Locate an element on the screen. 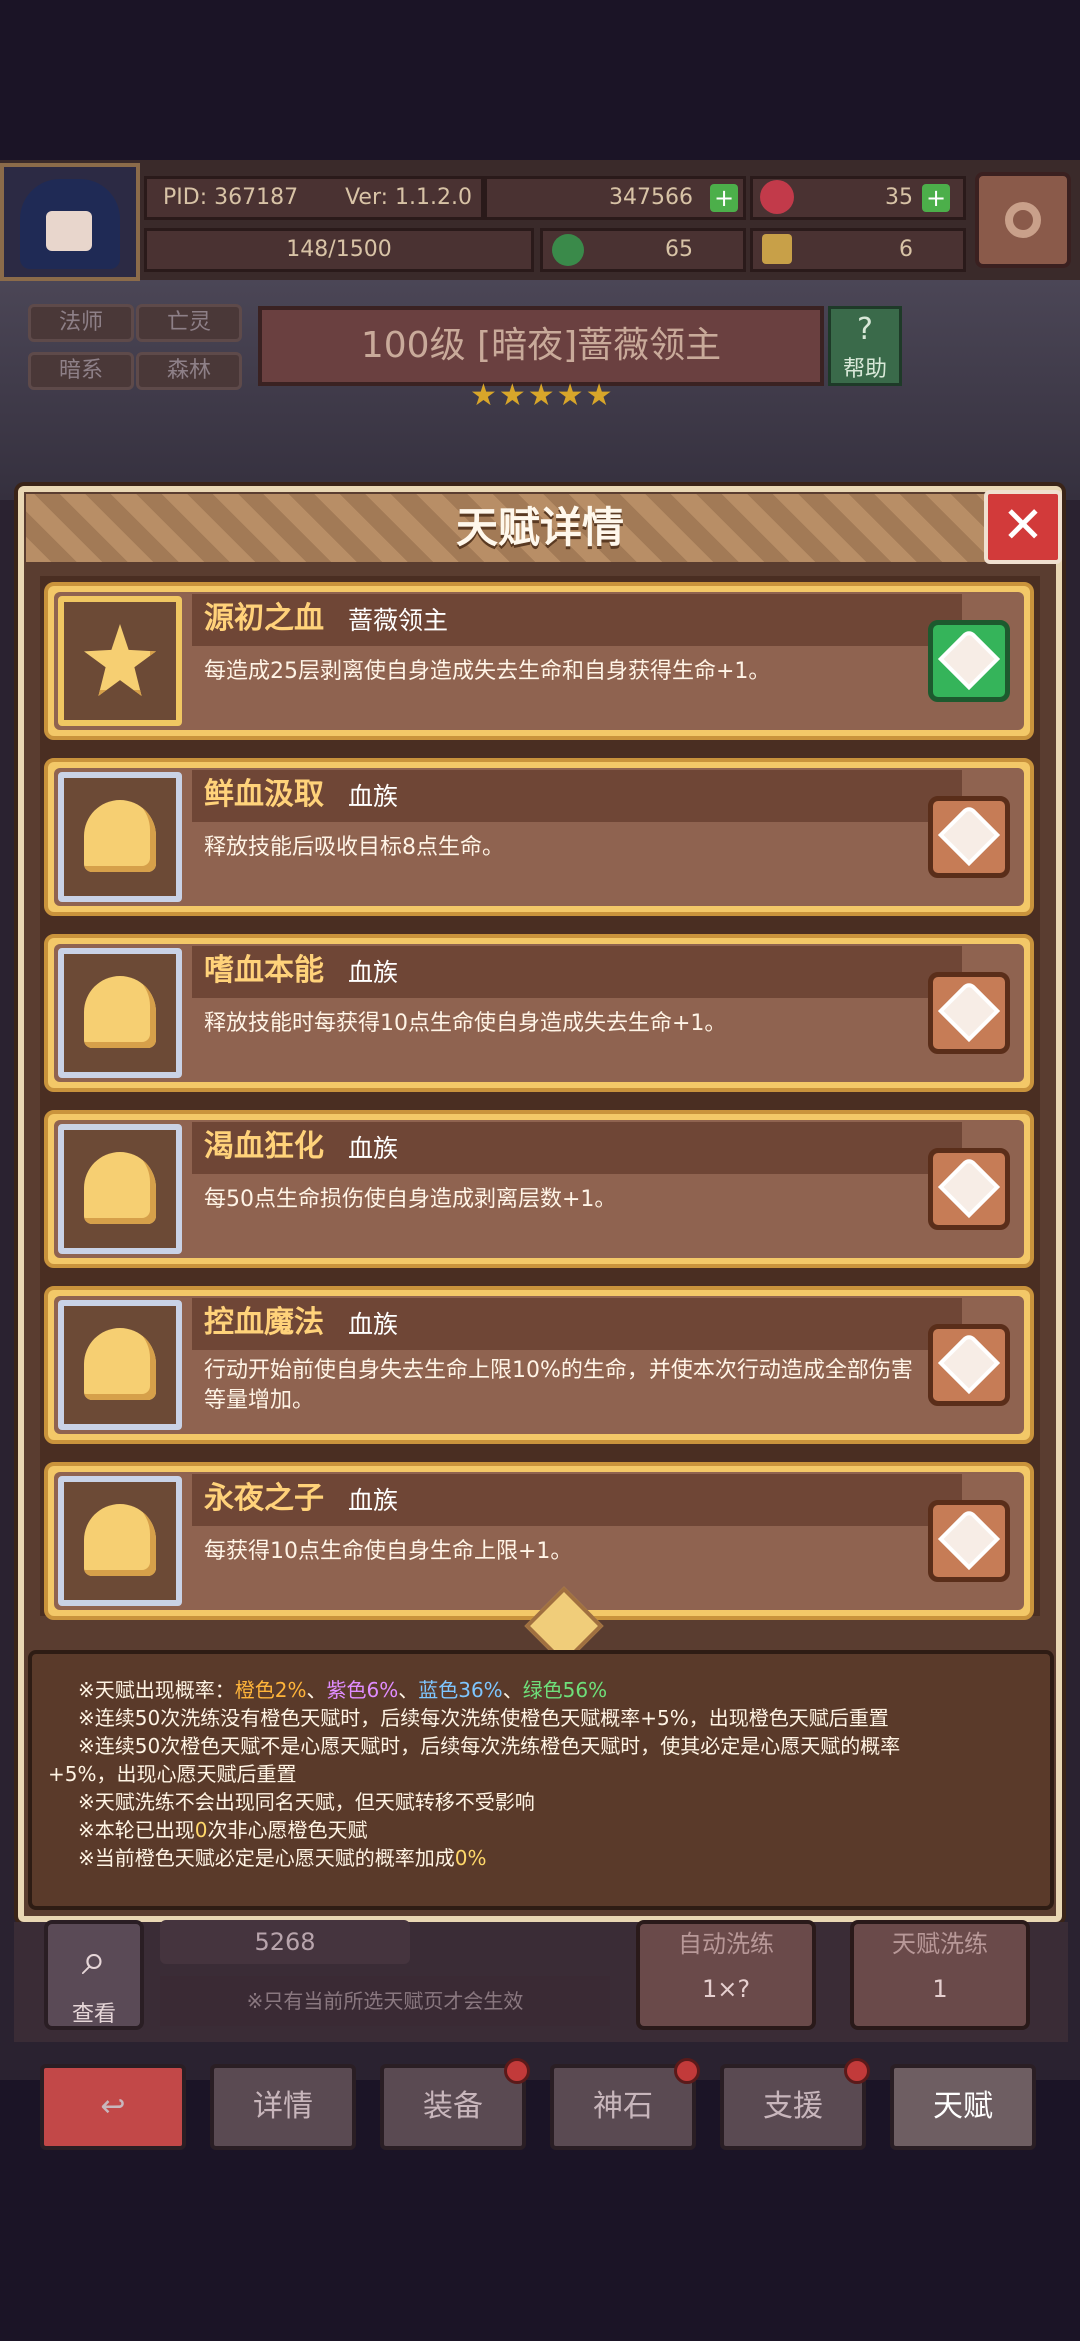  auto-reroll-label: 自动洗练 is located at coordinates (726, 1944).